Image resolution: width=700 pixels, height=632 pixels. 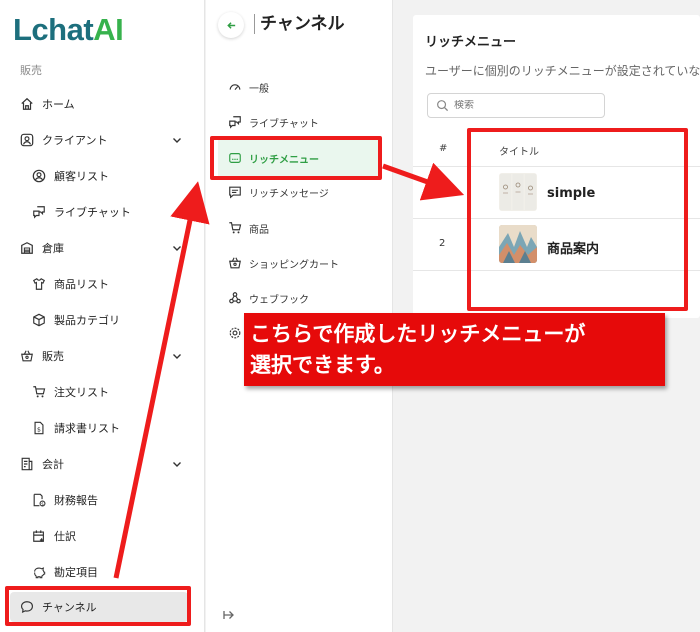 What do you see at coordinates (229, 615) in the screenshot?
I see `collapse-sidebar-icon` at bounding box center [229, 615].